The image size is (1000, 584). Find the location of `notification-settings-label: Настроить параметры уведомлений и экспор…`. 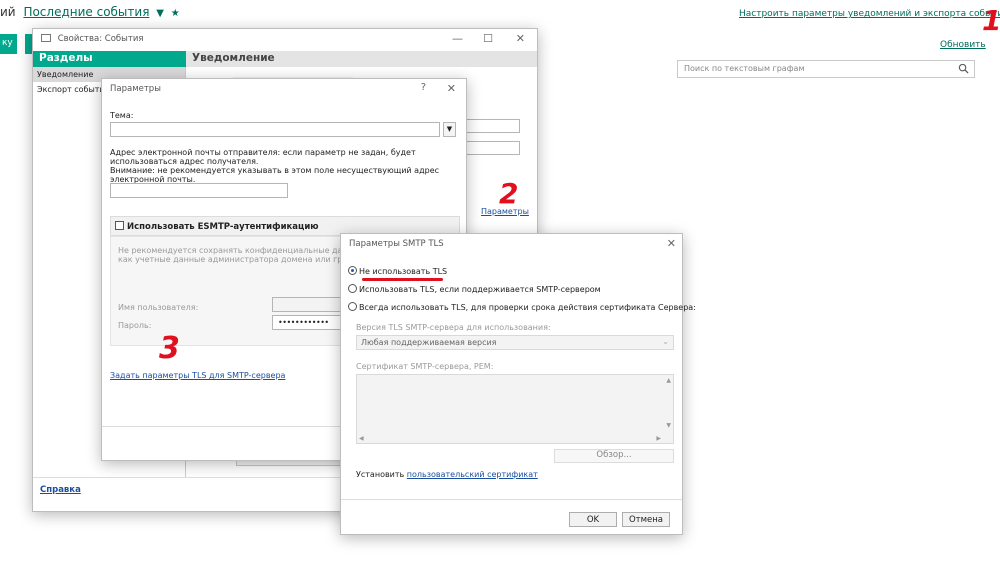

notification-settings-label: Настроить параметры уведомлений и экспор… is located at coordinates (869, 14).